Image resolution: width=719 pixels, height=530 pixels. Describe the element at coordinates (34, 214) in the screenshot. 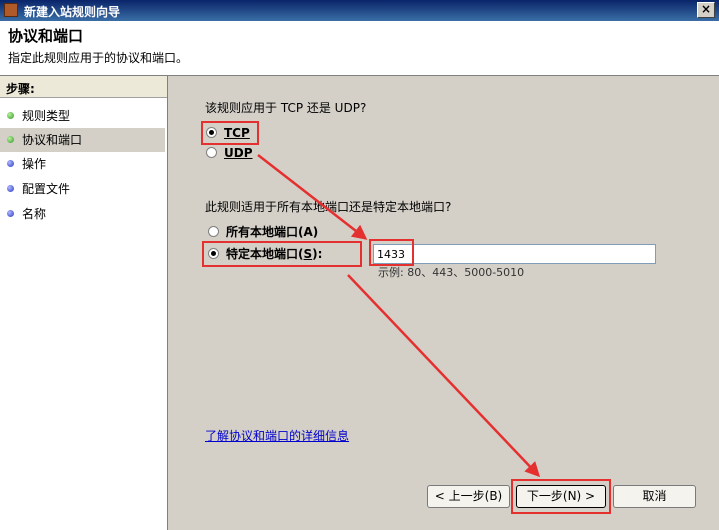

I see `step-label: 名称` at that location.